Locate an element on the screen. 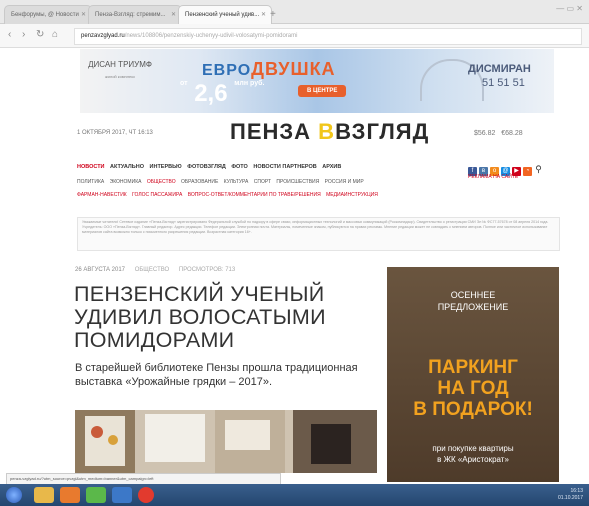  url-domain: penzavzglyad.ru is located at coordinates (103, 36).